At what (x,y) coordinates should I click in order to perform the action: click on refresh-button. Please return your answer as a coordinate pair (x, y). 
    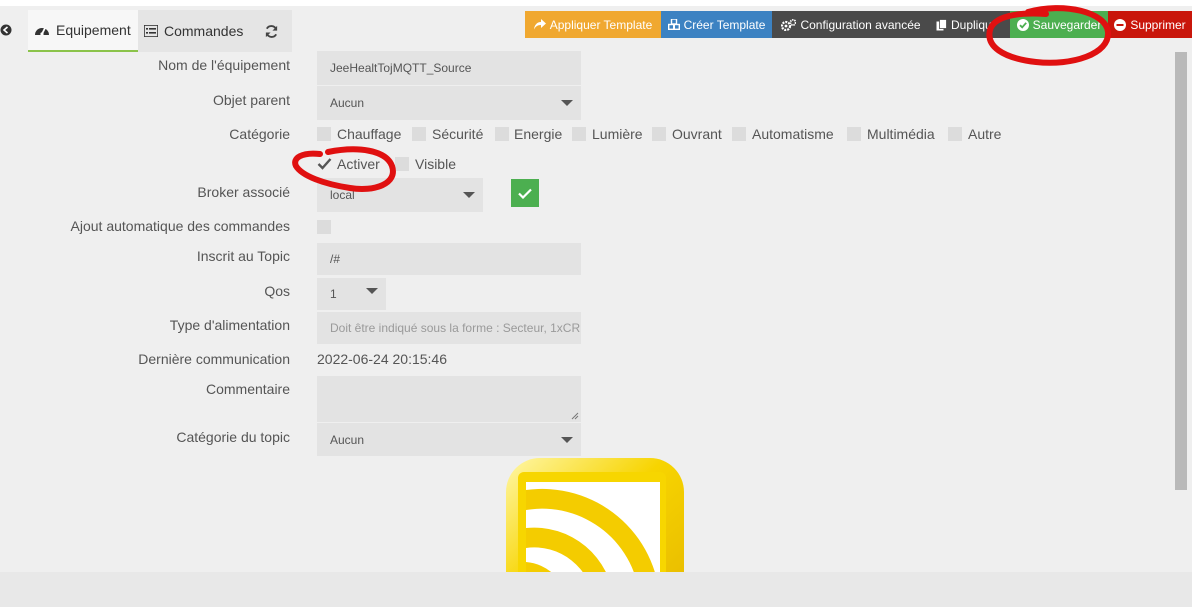
    Looking at the image, I should click on (271, 31).